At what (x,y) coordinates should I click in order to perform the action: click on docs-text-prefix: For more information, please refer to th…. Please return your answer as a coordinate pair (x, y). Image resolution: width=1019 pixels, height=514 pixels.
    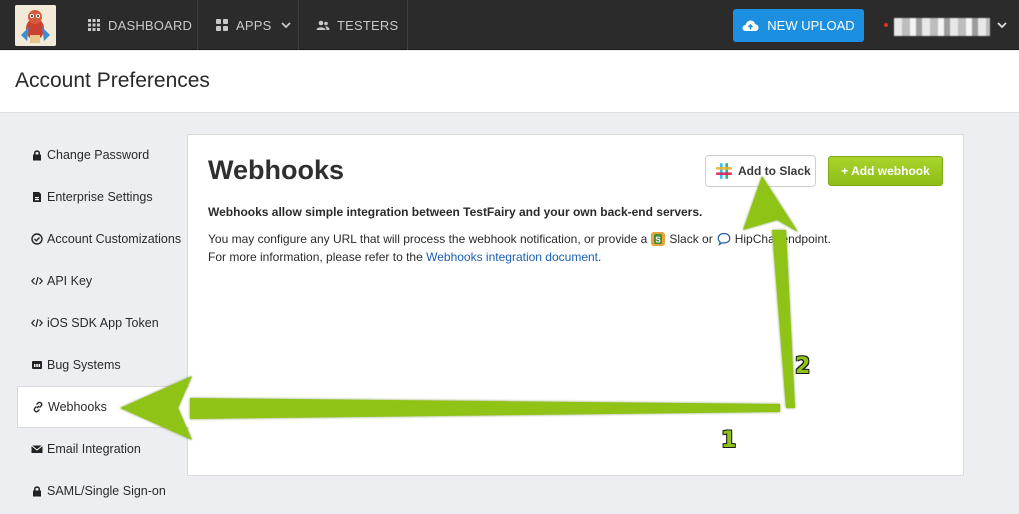
    Looking at the image, I should click on (315, 257).